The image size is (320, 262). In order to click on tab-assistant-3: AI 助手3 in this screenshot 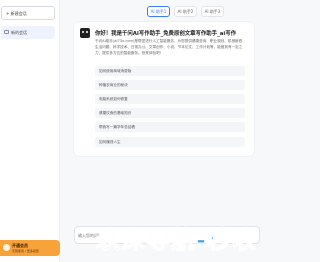, I will do `click(212, 11)`.